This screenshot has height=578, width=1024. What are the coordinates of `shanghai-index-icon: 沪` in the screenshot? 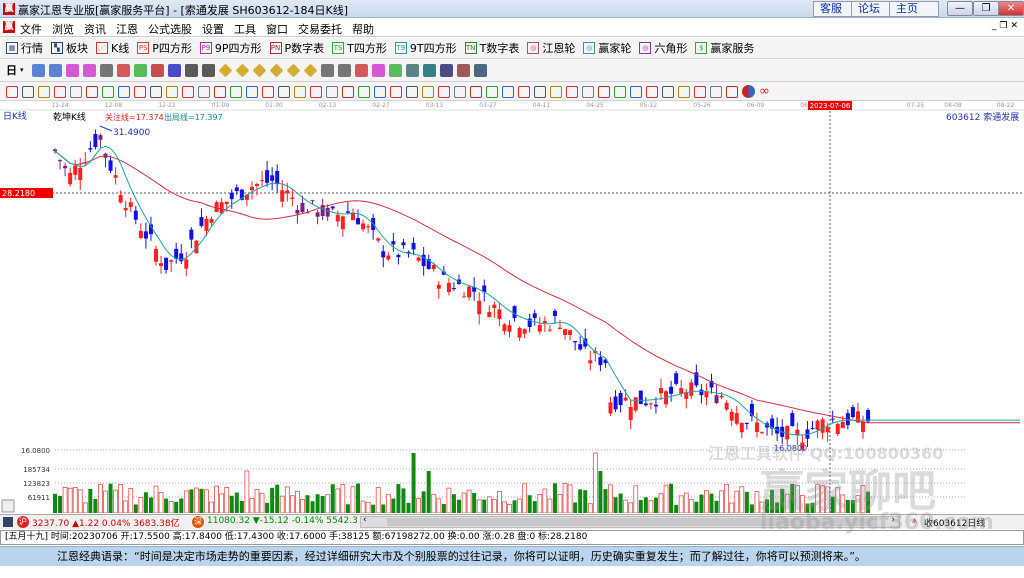 It's located at (23, 522).